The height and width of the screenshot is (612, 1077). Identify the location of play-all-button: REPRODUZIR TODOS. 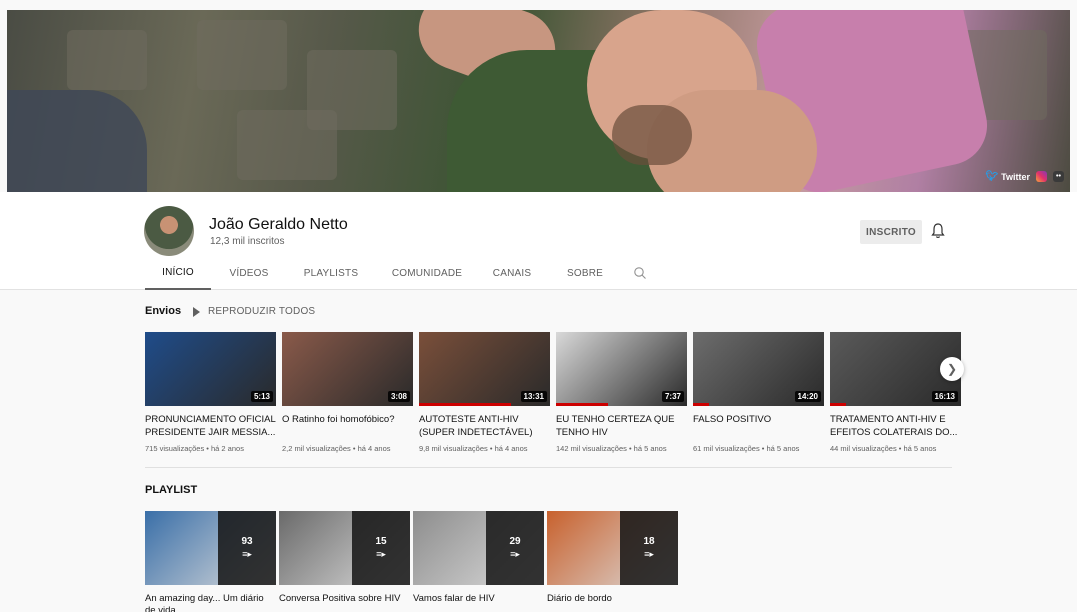
(254, 311).